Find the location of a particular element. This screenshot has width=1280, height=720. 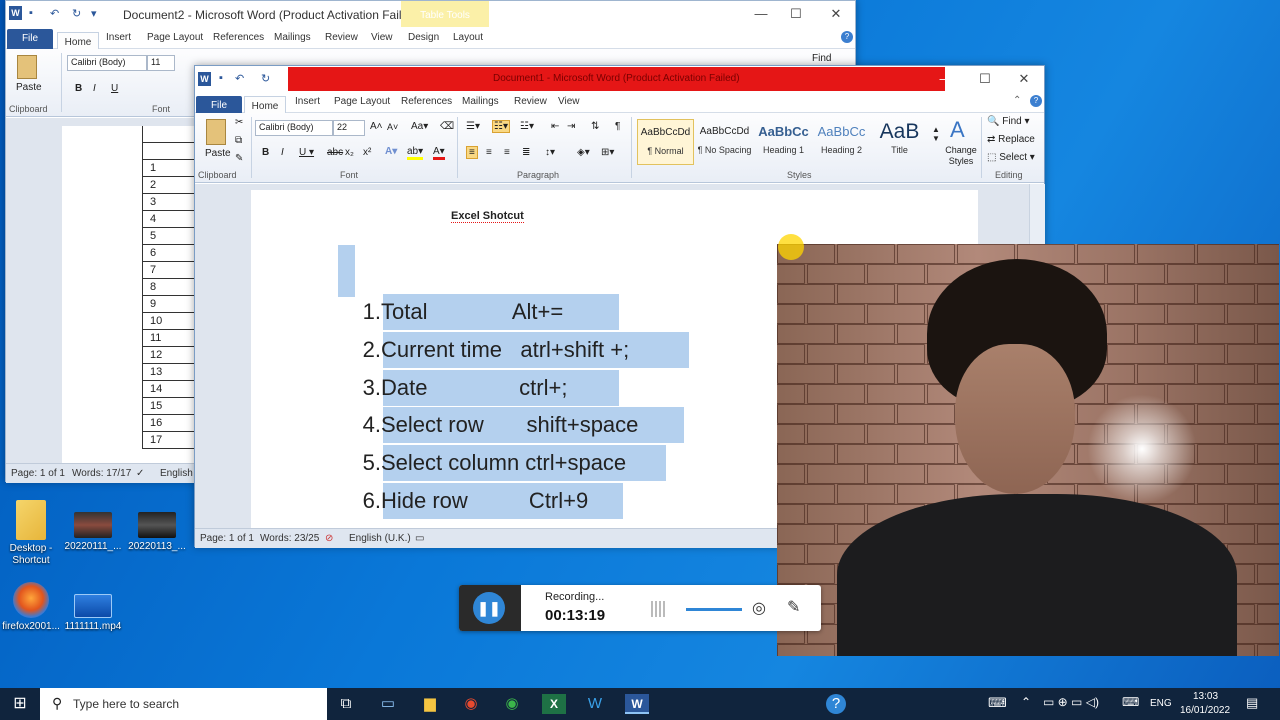

cut-icon: ✂ is located at coordinates (239, 122).